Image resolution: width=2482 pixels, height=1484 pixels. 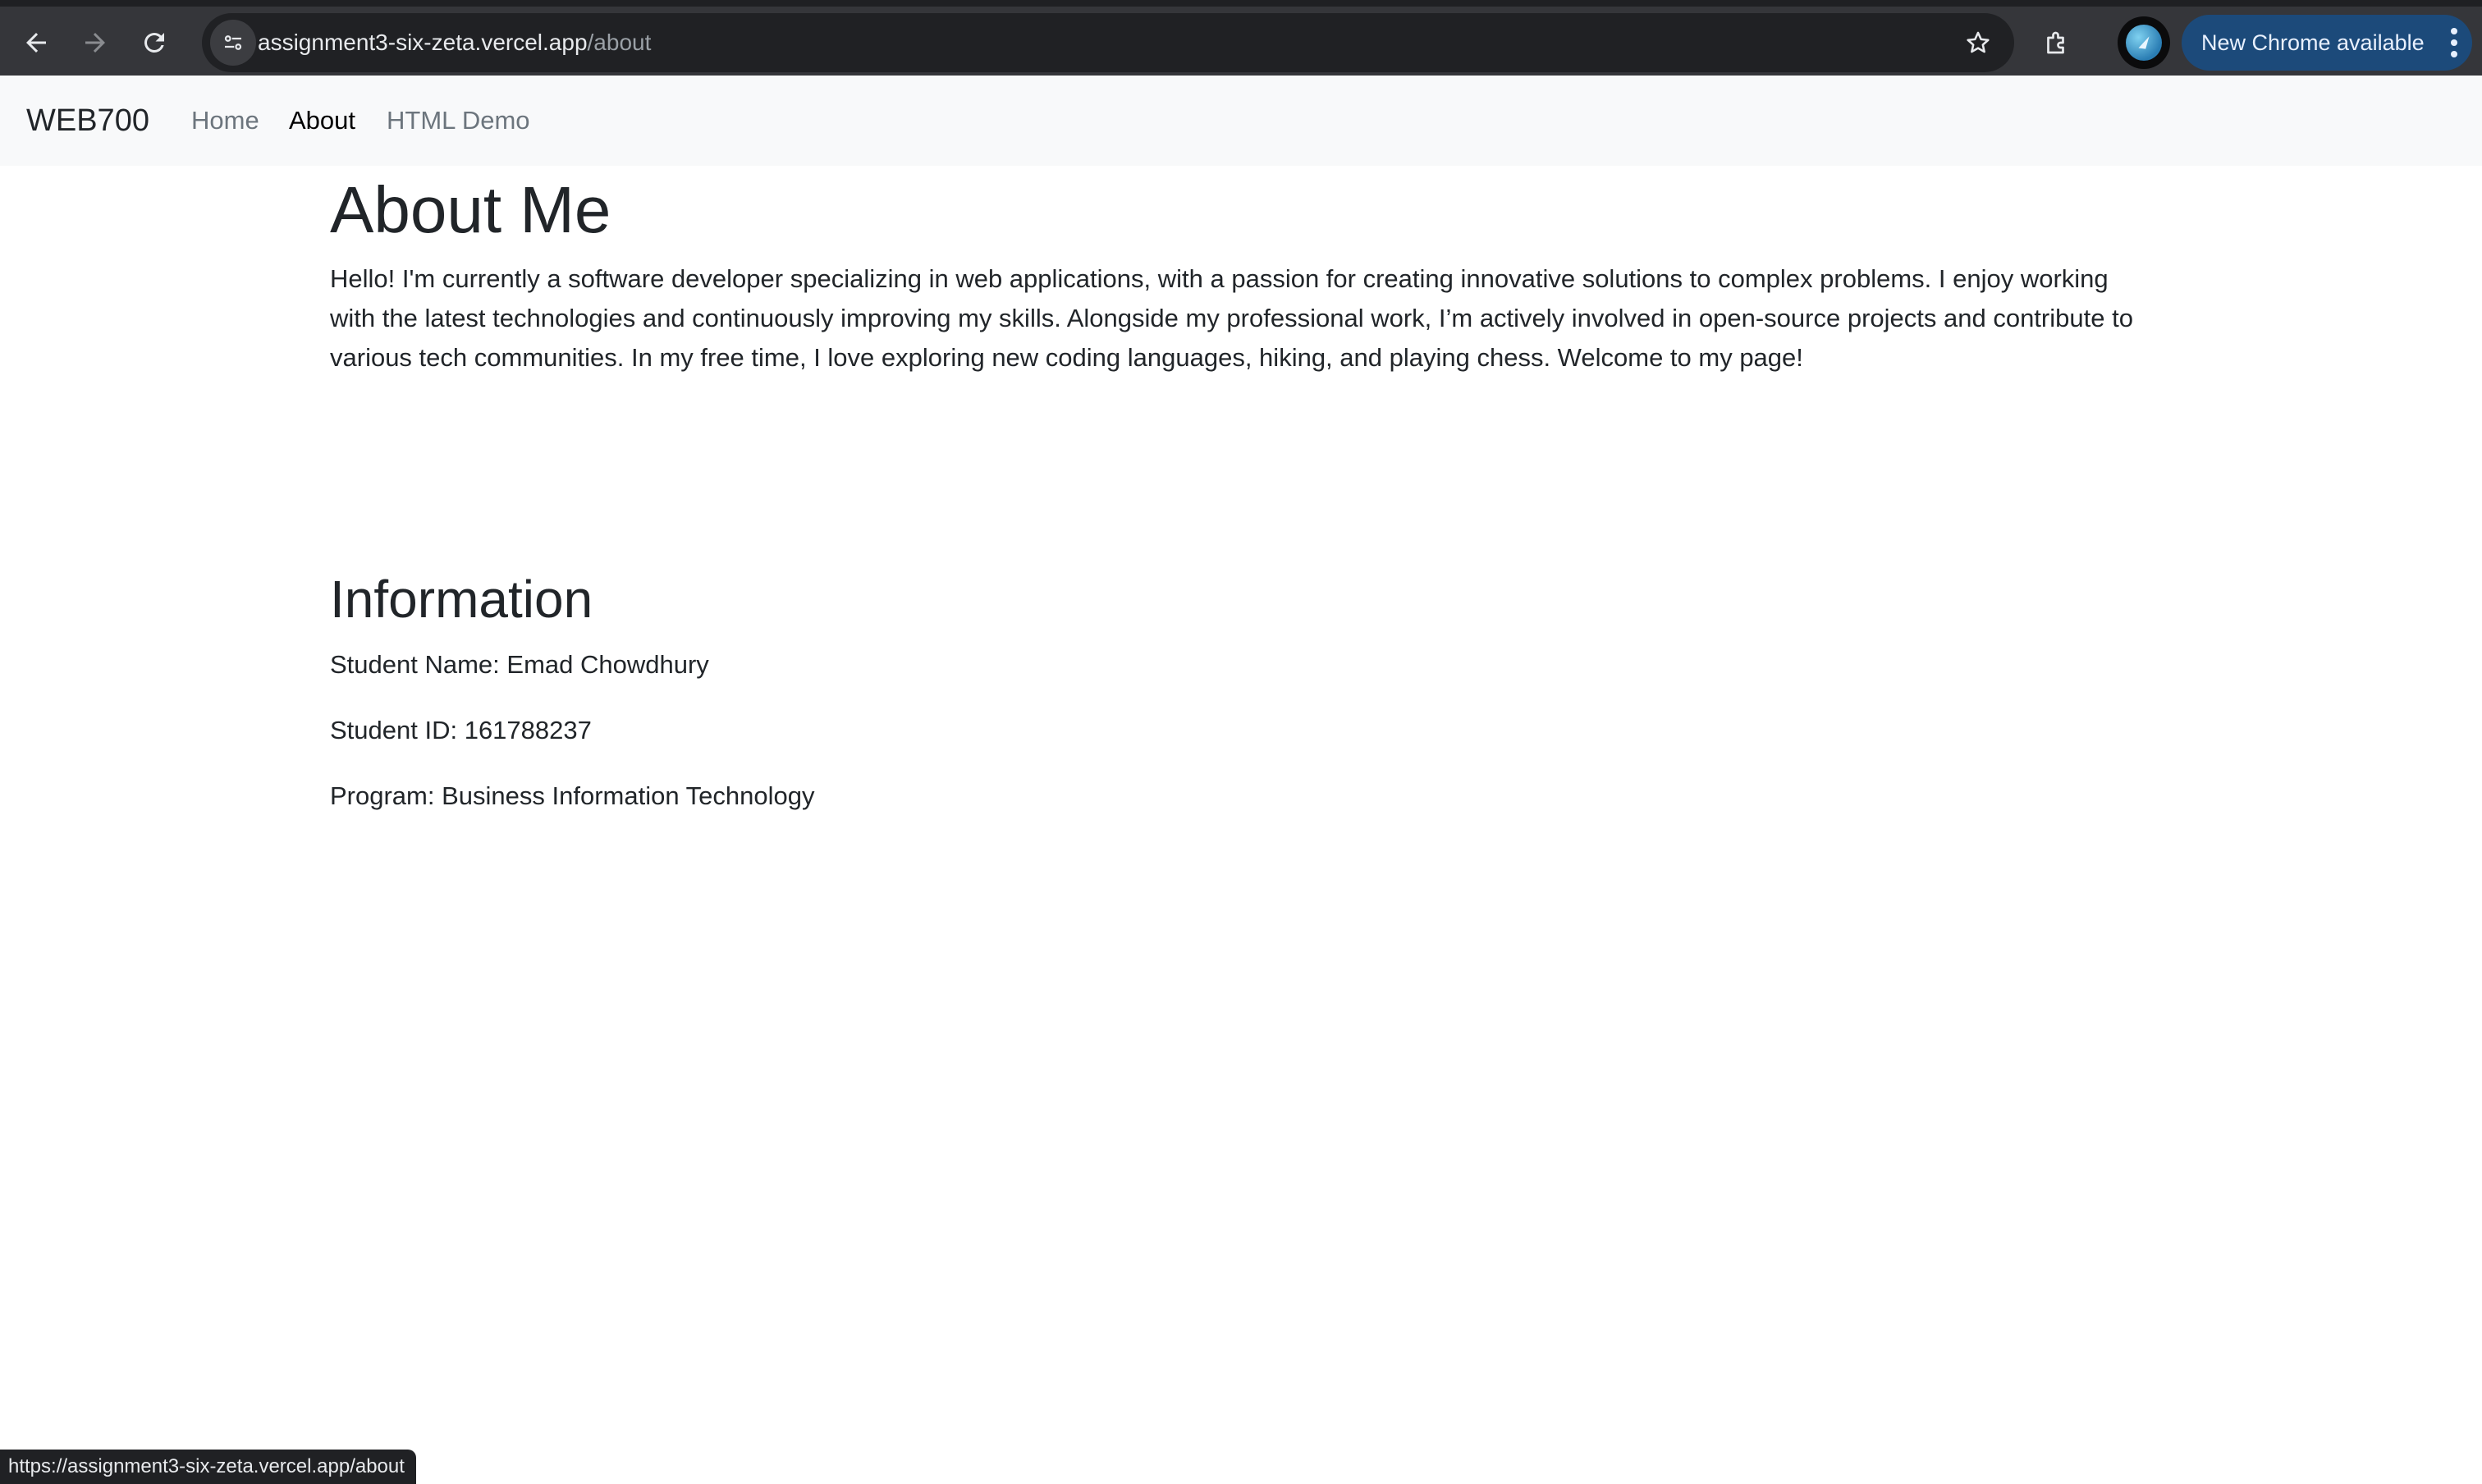 What do you see at coordinates (519, 664) in the screenshot?
I see `student-name: Student Name: Emad Chowdhury` at bounding box center [519, 664].